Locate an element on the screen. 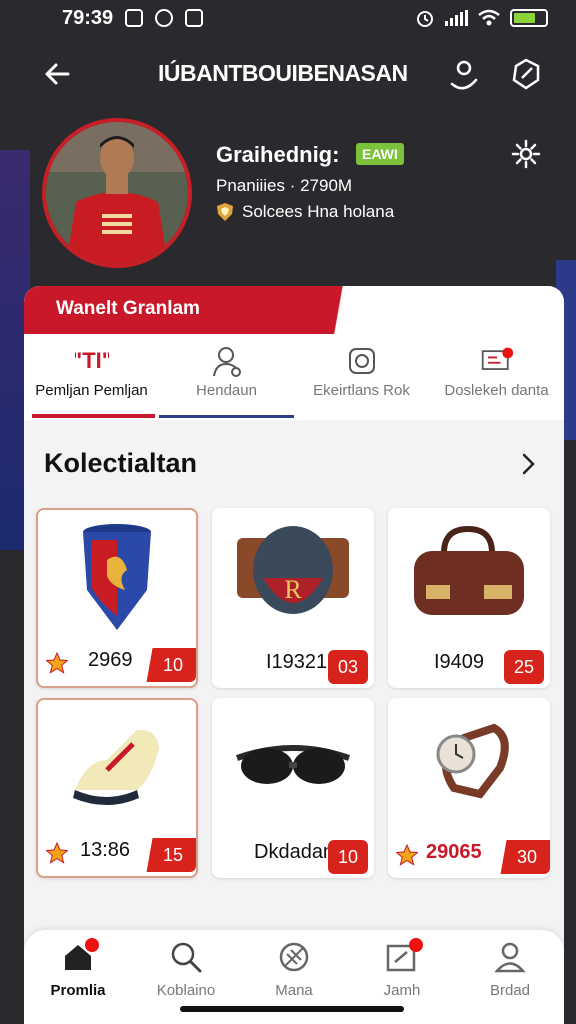 The height and width of the screenshot is (1024, 576). wifi-icon is located at coordinates (489, 17).